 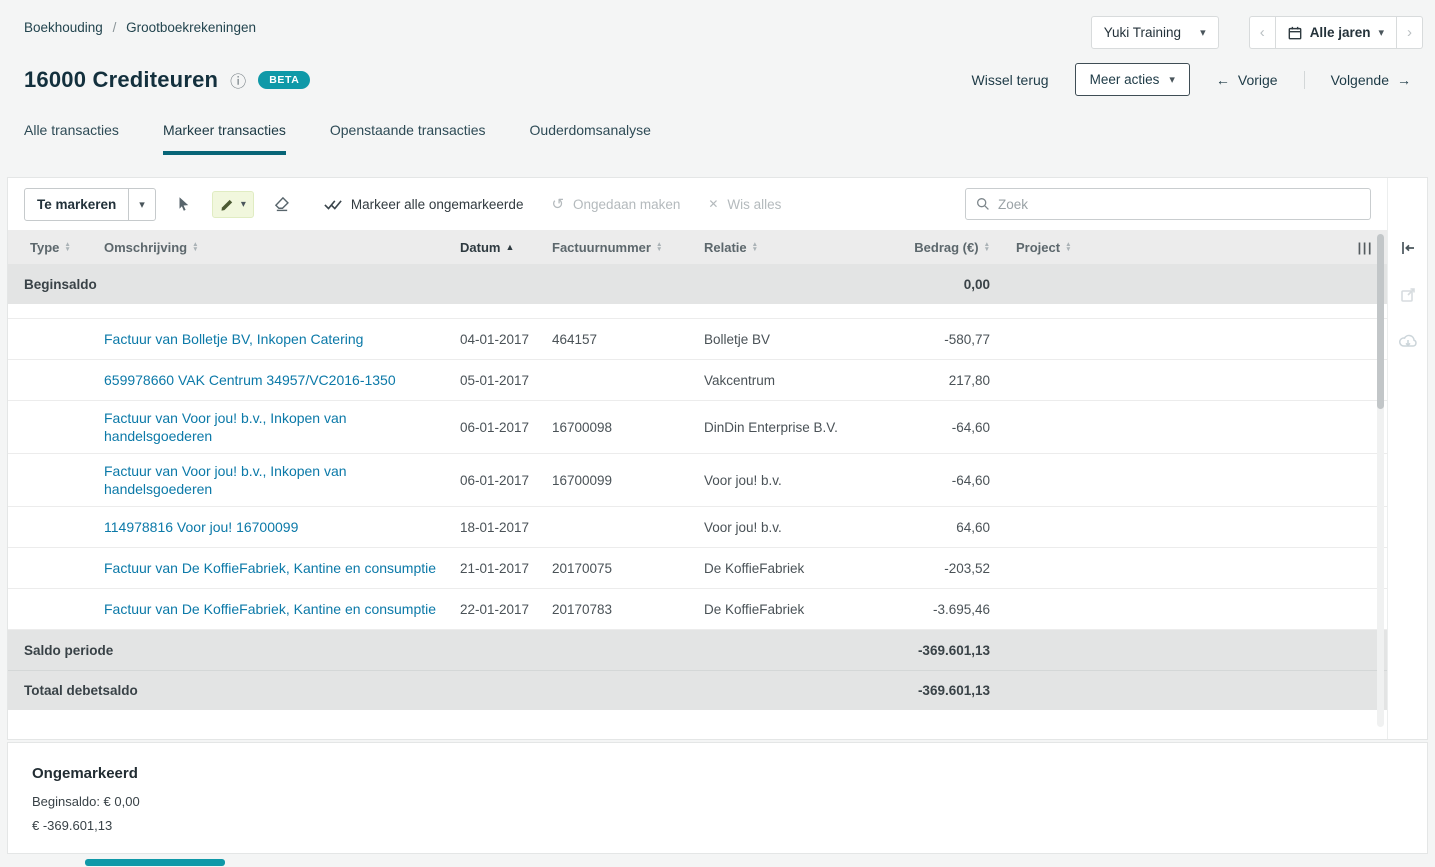 I want to click on year-prev-button: ‹, so click(x=1261, y=32).